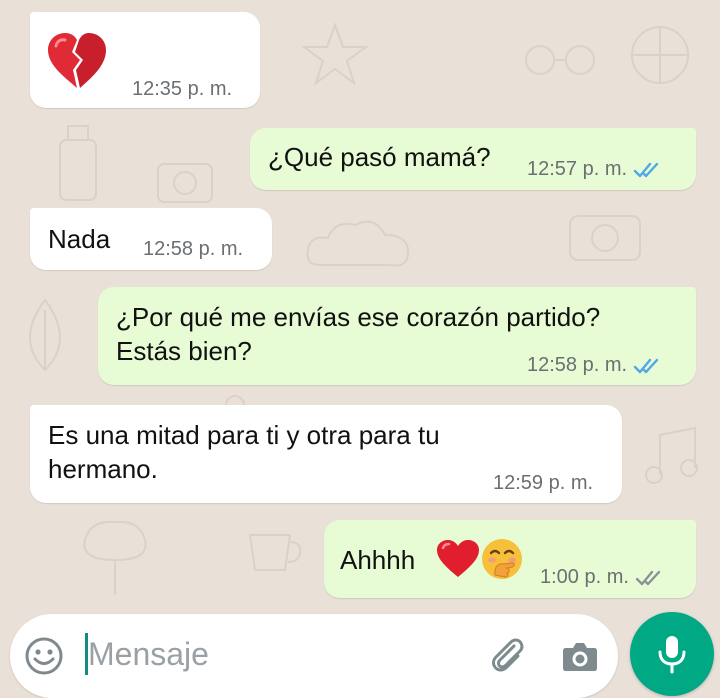 The height and width of the screenshot is (698, 720). What do you see at coordinates (148, 654) in the screenshot?
I see `message-input: Mensaje` at bounding box center [148, 654].